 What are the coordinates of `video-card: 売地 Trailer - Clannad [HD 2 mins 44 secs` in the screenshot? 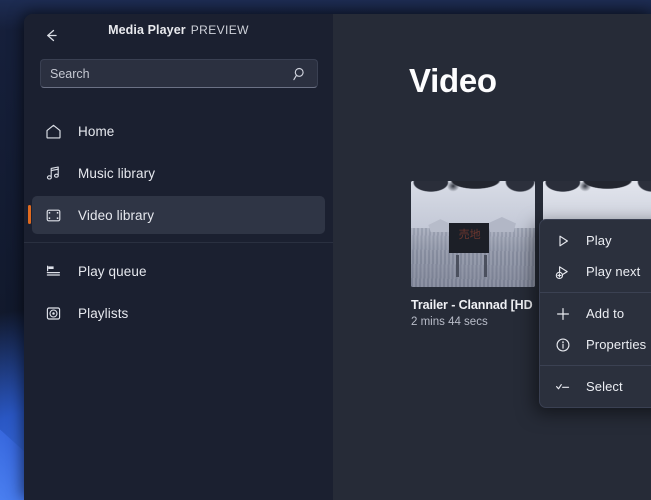 It's located at (473, 254).